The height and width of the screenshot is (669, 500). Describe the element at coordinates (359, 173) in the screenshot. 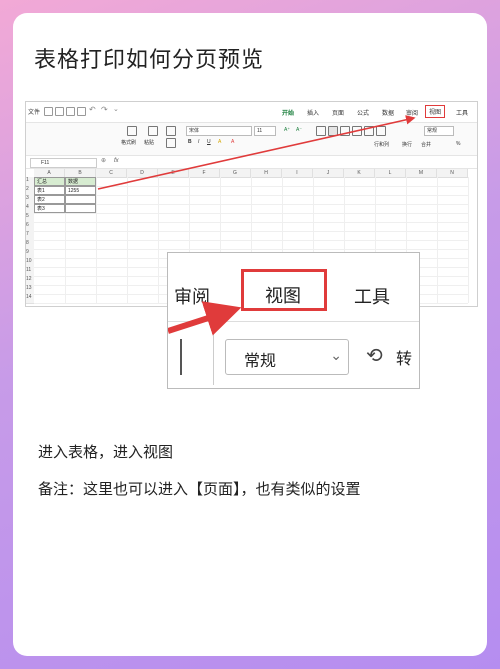

I see `column-header-k: K` at that location.